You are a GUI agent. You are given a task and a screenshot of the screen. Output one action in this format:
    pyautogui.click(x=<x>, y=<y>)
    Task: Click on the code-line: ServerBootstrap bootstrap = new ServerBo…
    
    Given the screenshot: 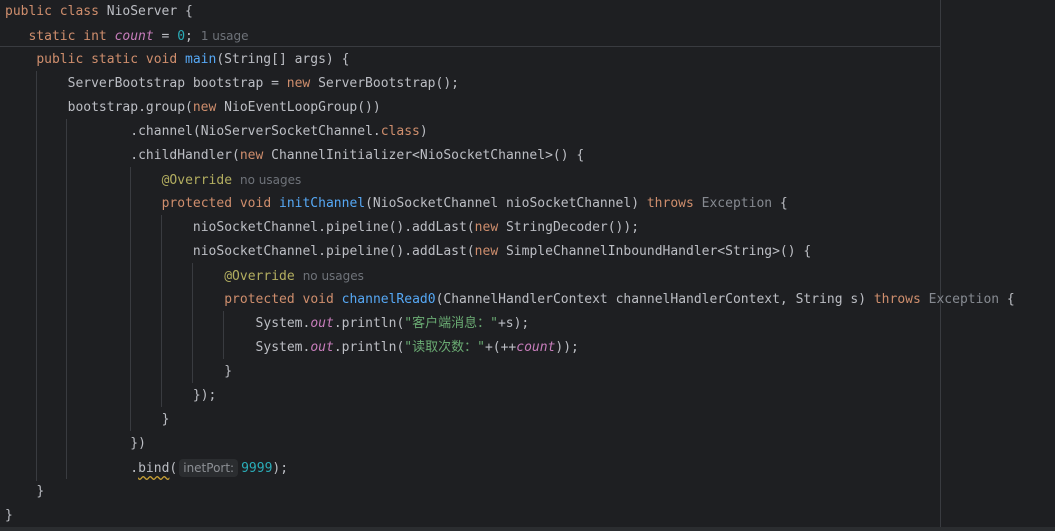 What is the action you would take?
    pyautogui.click(x=263, y=84)
    